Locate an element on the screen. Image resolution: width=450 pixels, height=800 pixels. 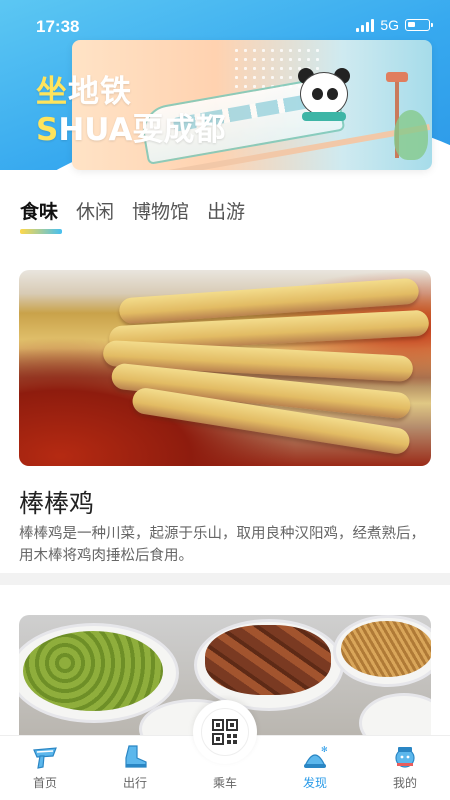
status-time: 17:38 is located at coordinates (58, 26).